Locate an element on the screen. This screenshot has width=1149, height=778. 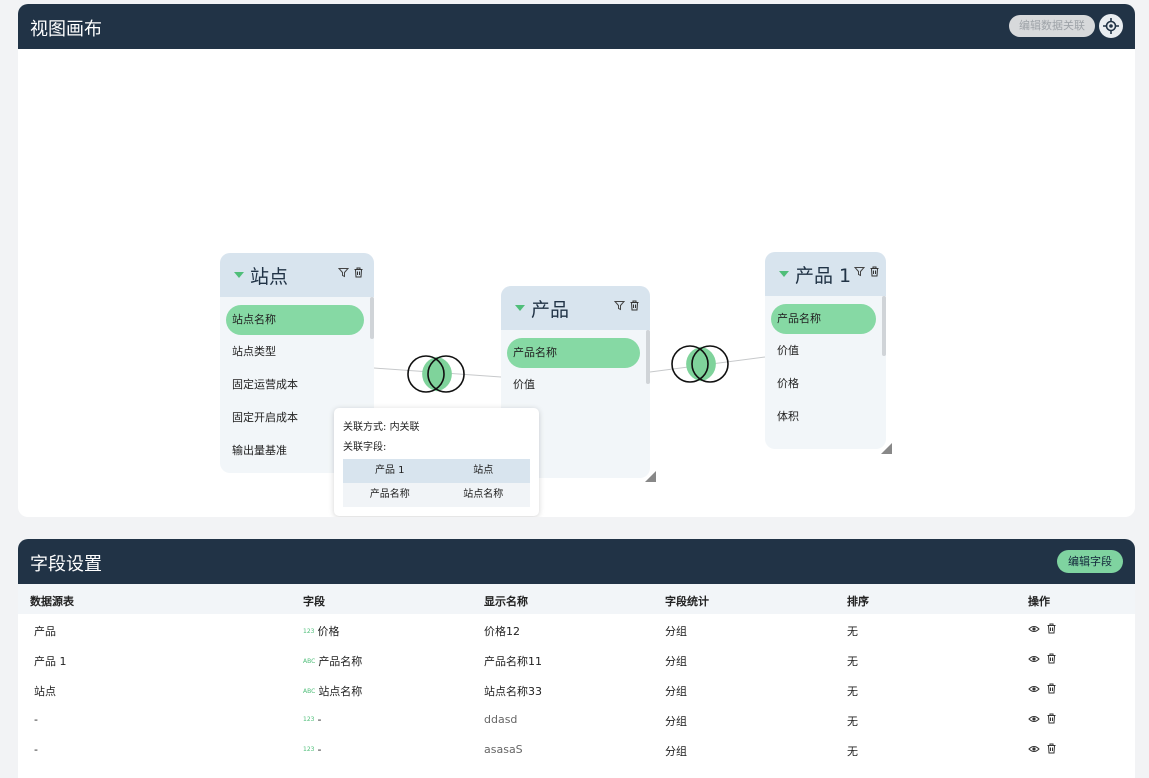
locate-button is located at coordinates (1111, 26).